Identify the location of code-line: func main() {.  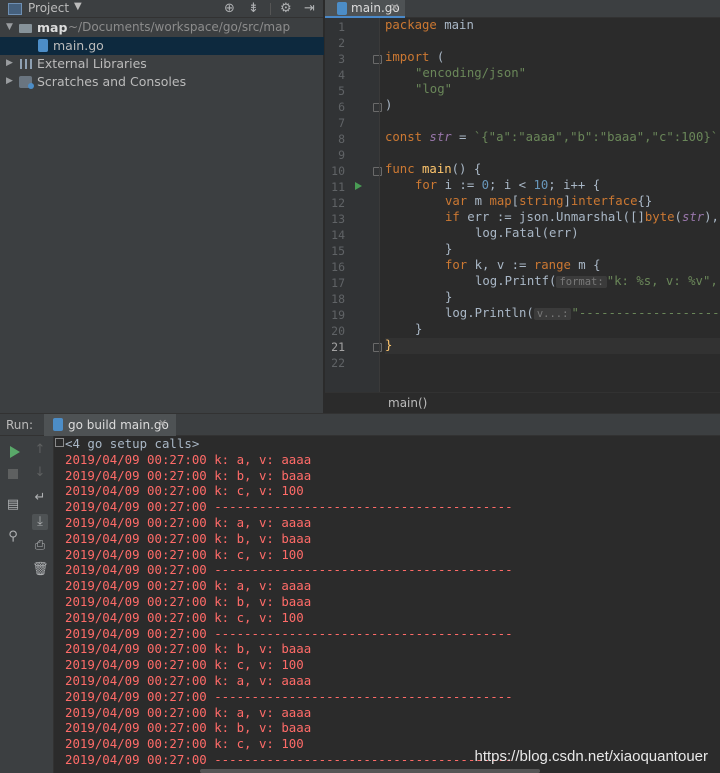
(552, 170).